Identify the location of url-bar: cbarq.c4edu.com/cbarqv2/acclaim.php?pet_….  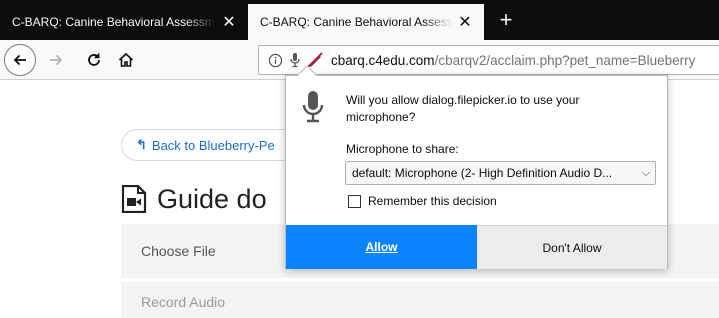
(488, 60).